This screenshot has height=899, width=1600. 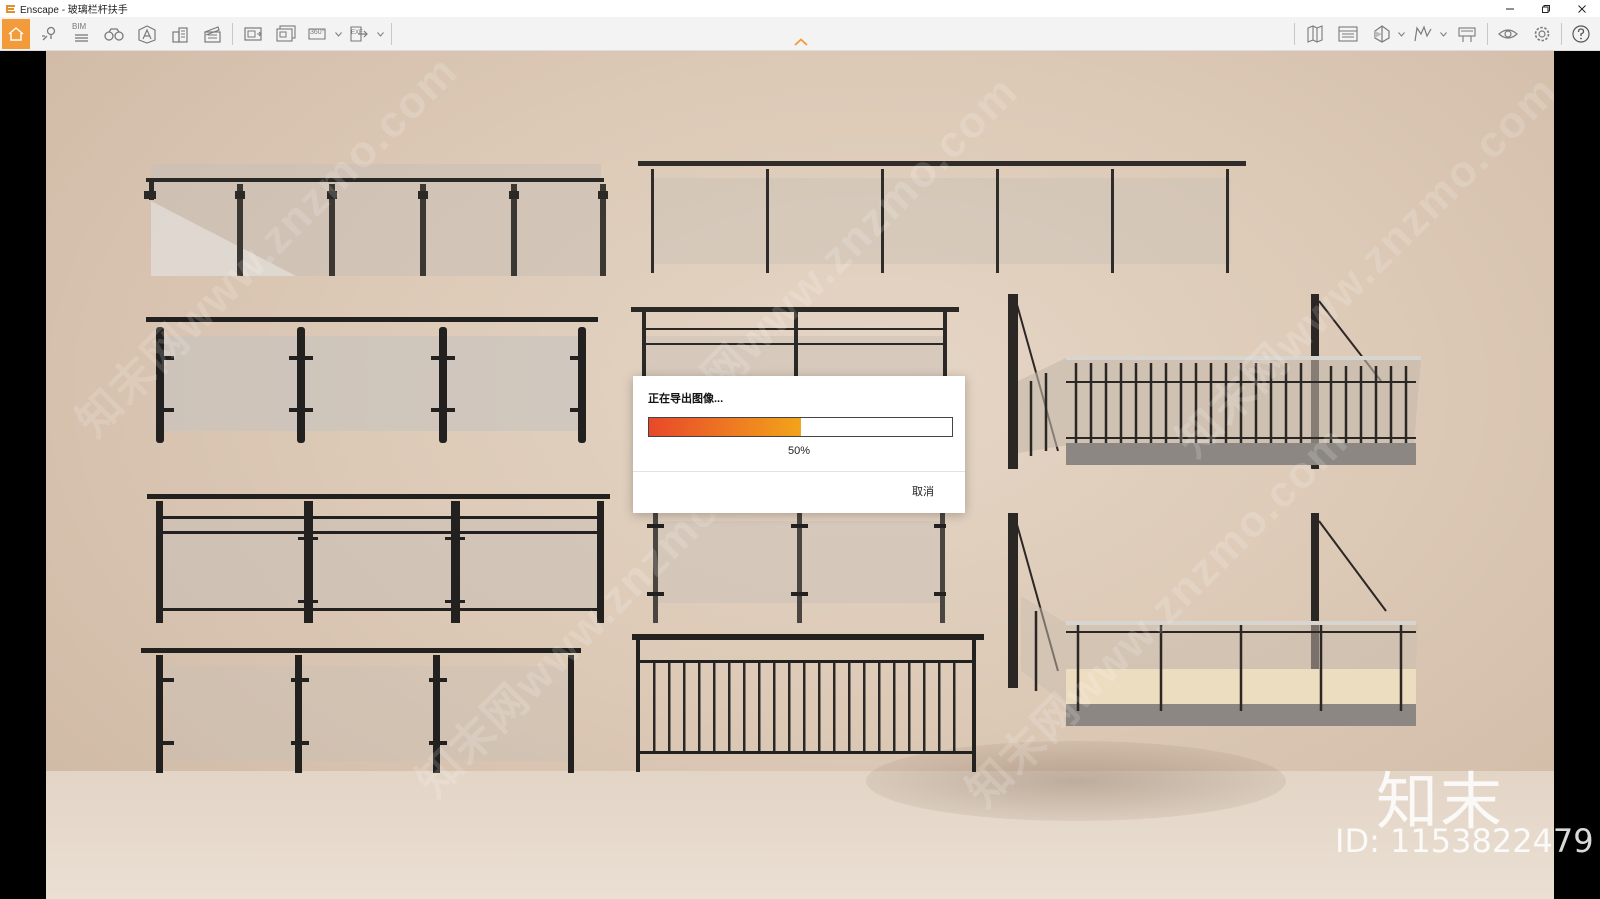 I want to click on video-editor-button, so click(x=212, y=34).